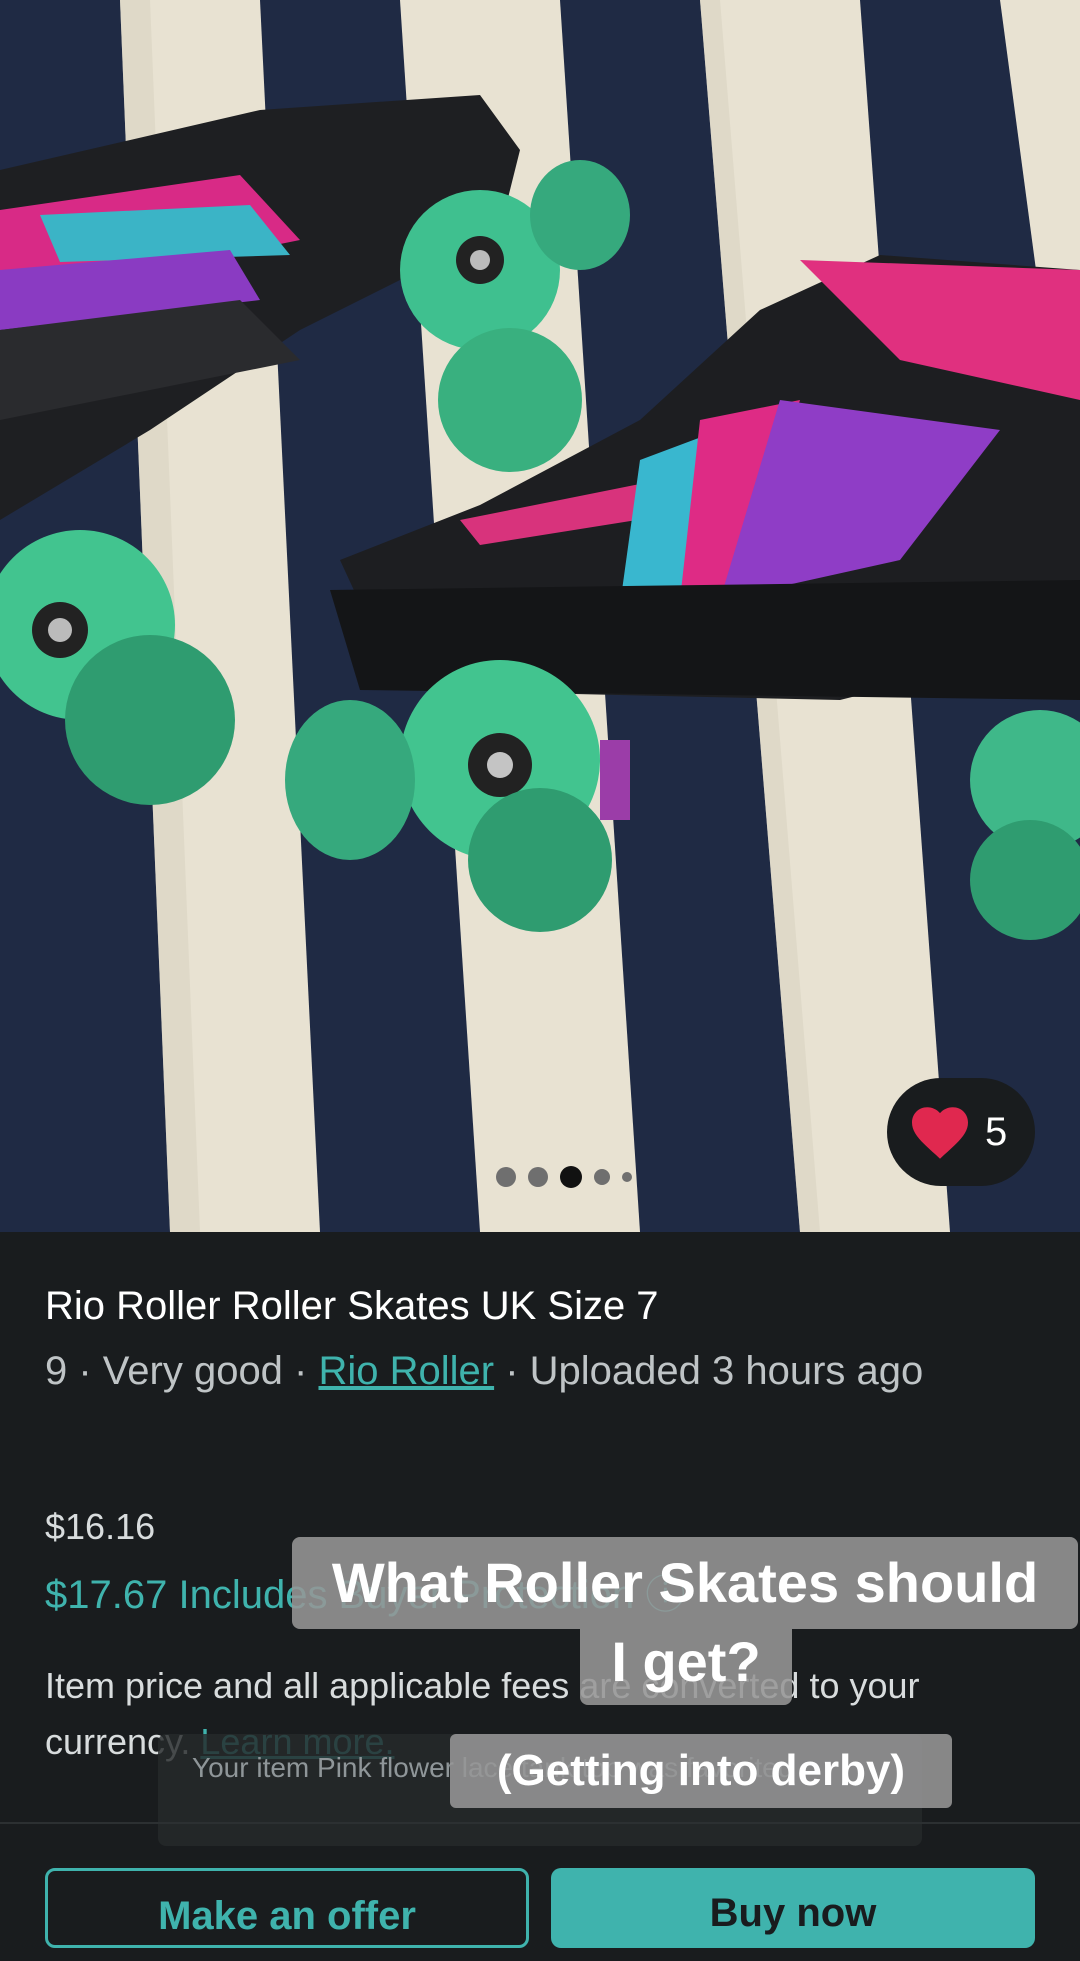  Describe the element at coordinates (940, 1133) in the screenshot. I see `heart-icon` at that location.